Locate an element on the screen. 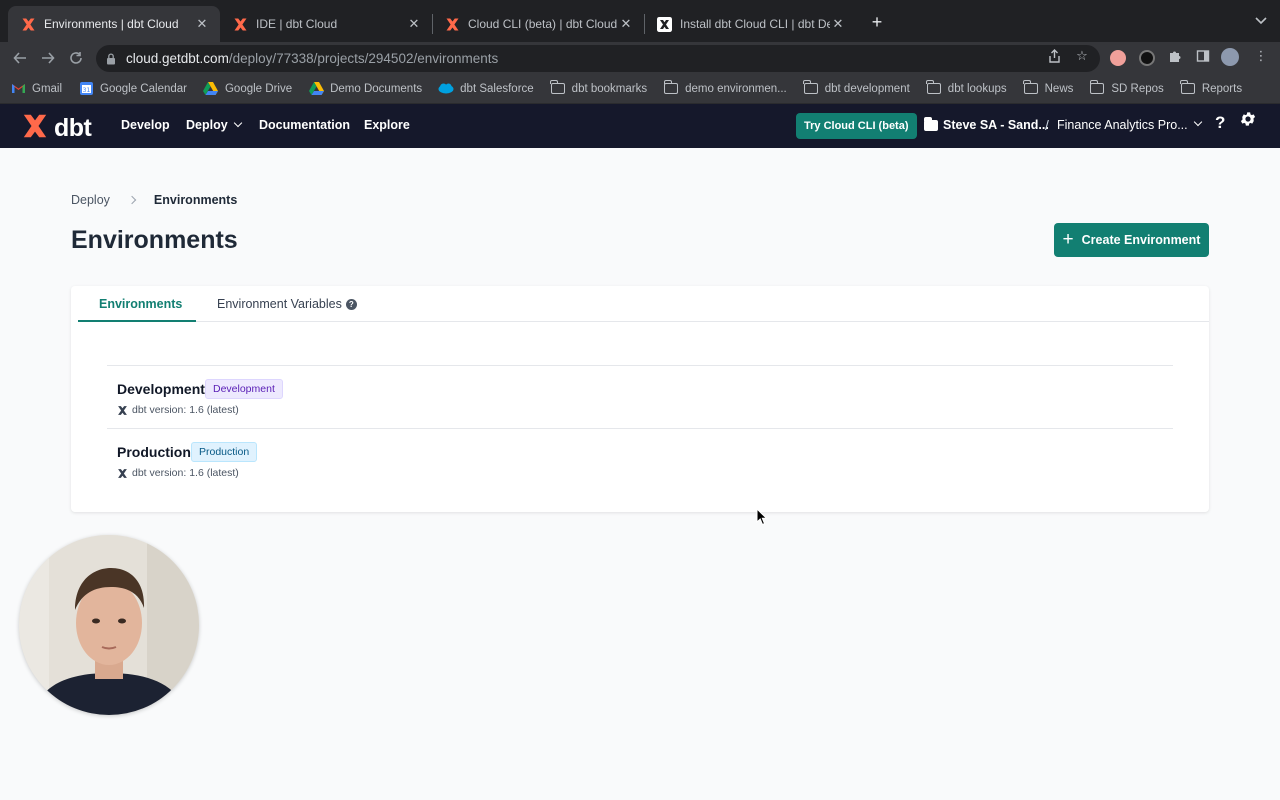 Image resolution: width=1280 pixels, height=800 pixels. browser-tab-install-cli: Install dbt Cloud CLI | dbt Dev ✕ is located at coordinates (750, 24).